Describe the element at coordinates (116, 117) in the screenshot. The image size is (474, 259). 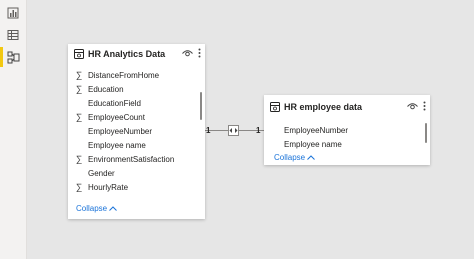
I see `field-name: EmployeeCount` at that location.